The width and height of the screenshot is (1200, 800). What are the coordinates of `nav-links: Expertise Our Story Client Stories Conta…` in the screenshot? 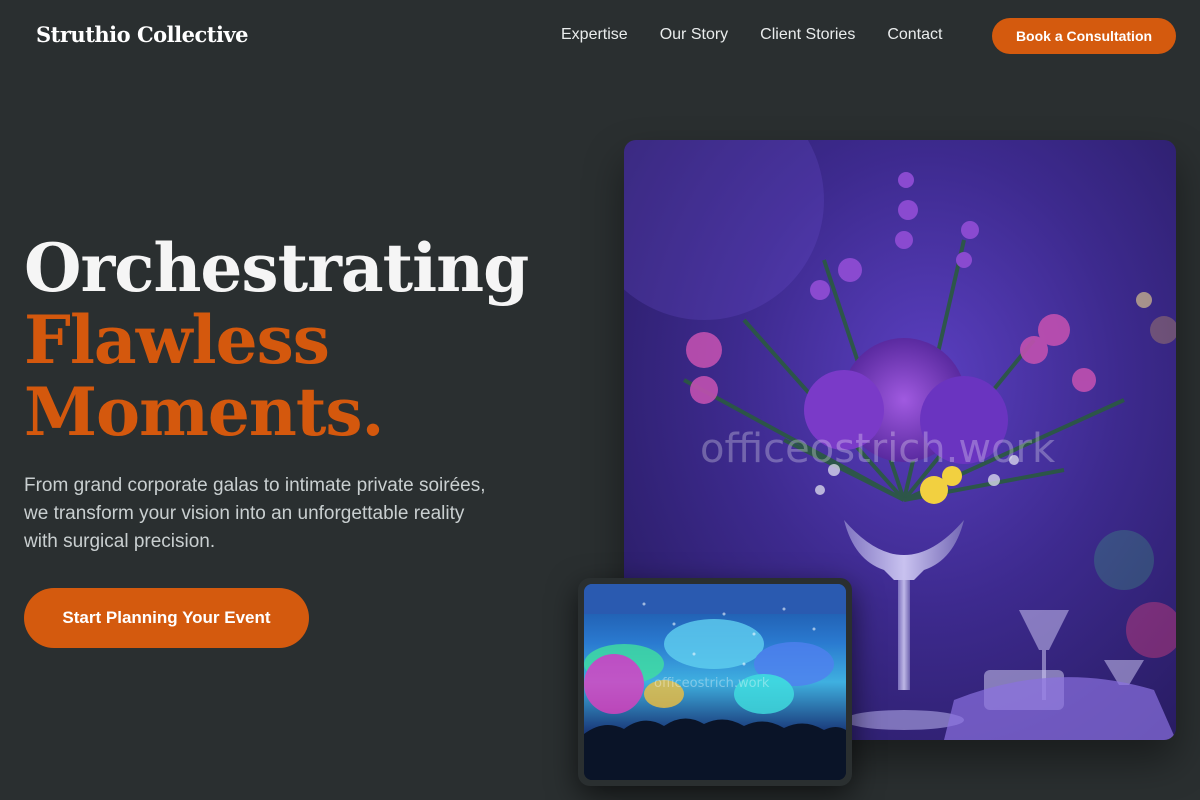 It's located at (767, 35).